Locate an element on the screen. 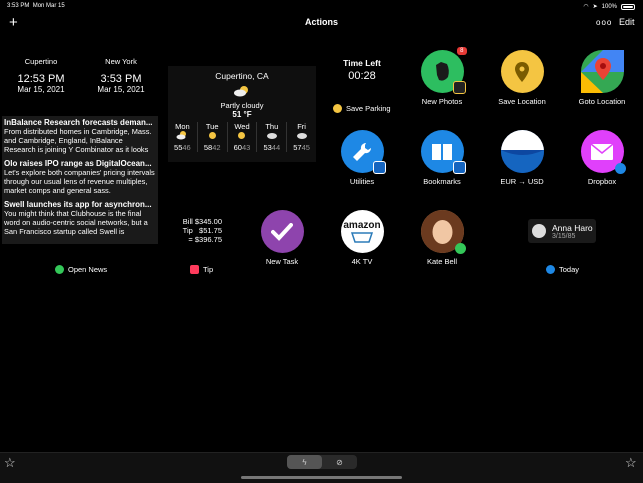 Image resolution: width=643 pixels, height=483 pixels. new-task-action: New Task is located at coordinates (282, 238).